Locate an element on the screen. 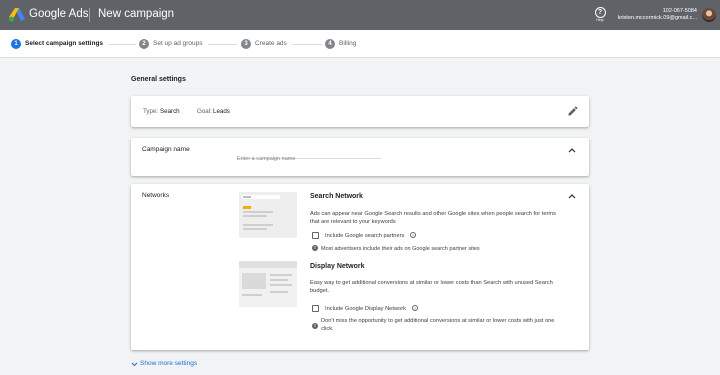 This screenshot has width=720, height=375. display-network-checkbox is located at coordinates (315, 308).